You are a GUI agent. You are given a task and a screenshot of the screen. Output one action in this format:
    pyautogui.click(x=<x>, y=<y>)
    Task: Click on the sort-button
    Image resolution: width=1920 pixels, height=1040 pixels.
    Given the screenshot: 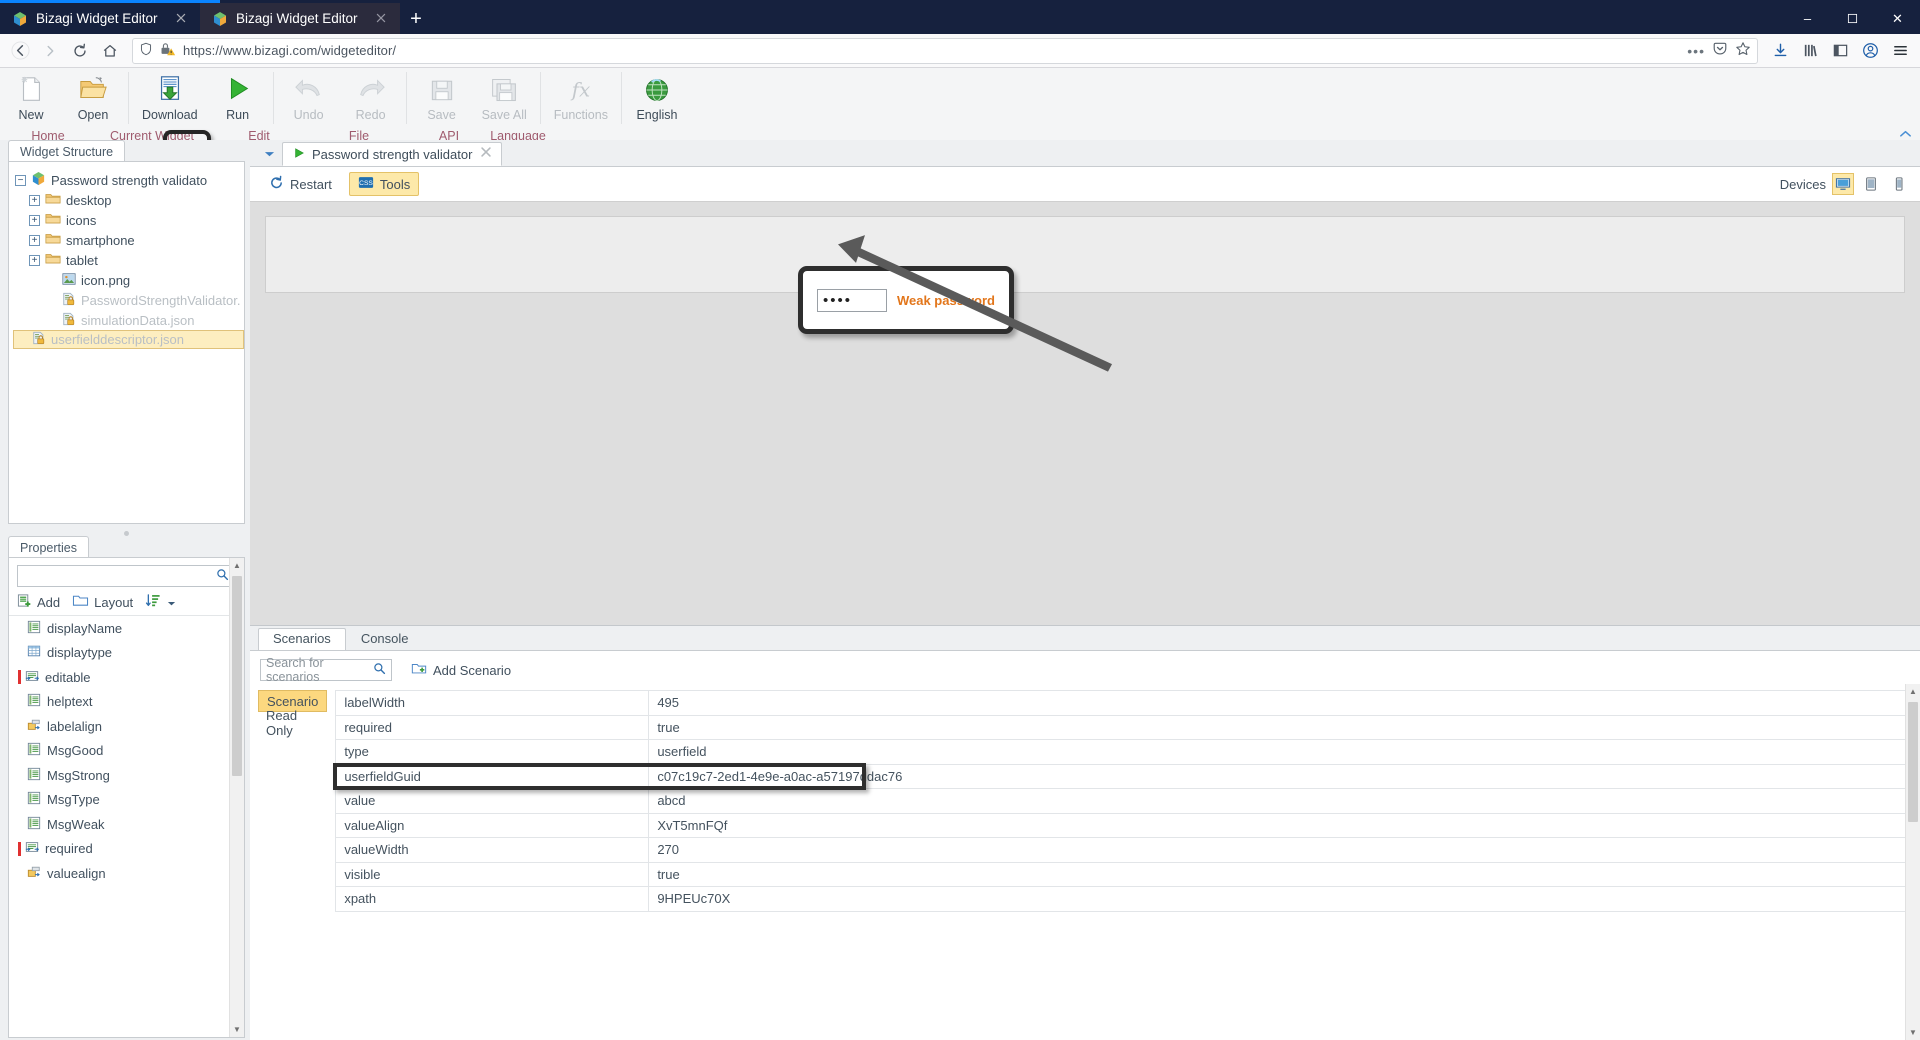 What is the action you would take?
    pyautogui.click(x=160, y=602)
    